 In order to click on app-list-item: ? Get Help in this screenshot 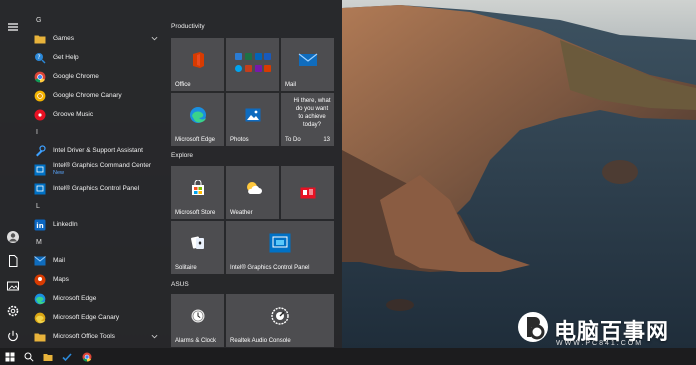, I will do `click(96, 57)`.